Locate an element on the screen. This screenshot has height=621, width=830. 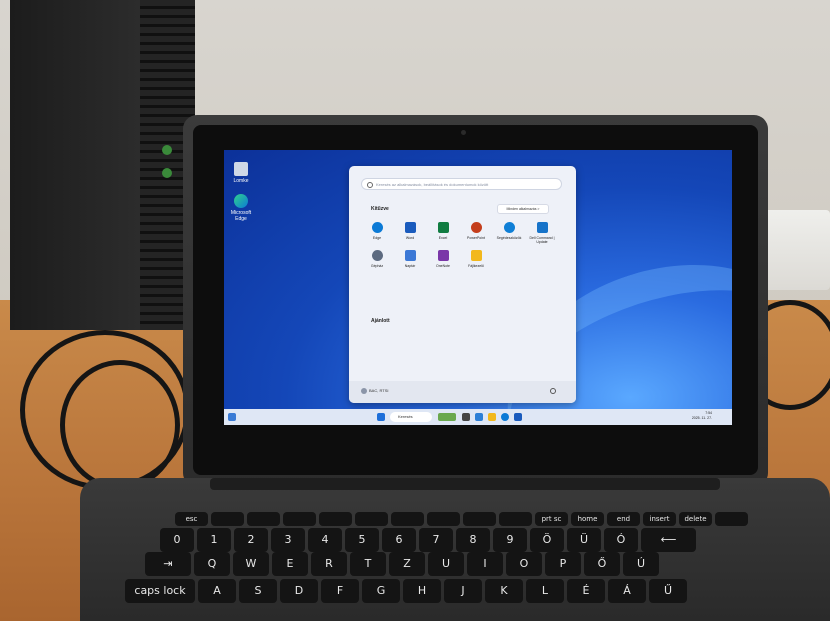
store-icon is located at coordinates (518, 417).